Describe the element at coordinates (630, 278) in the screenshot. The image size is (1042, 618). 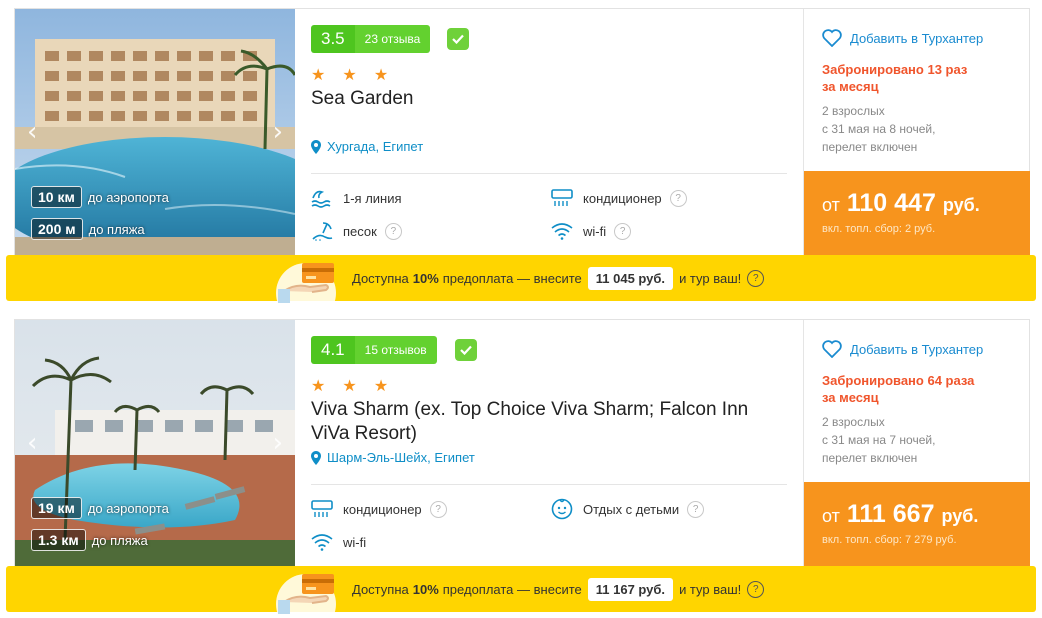
I see `prepayment-amount: 11 045 руб.` at that location.